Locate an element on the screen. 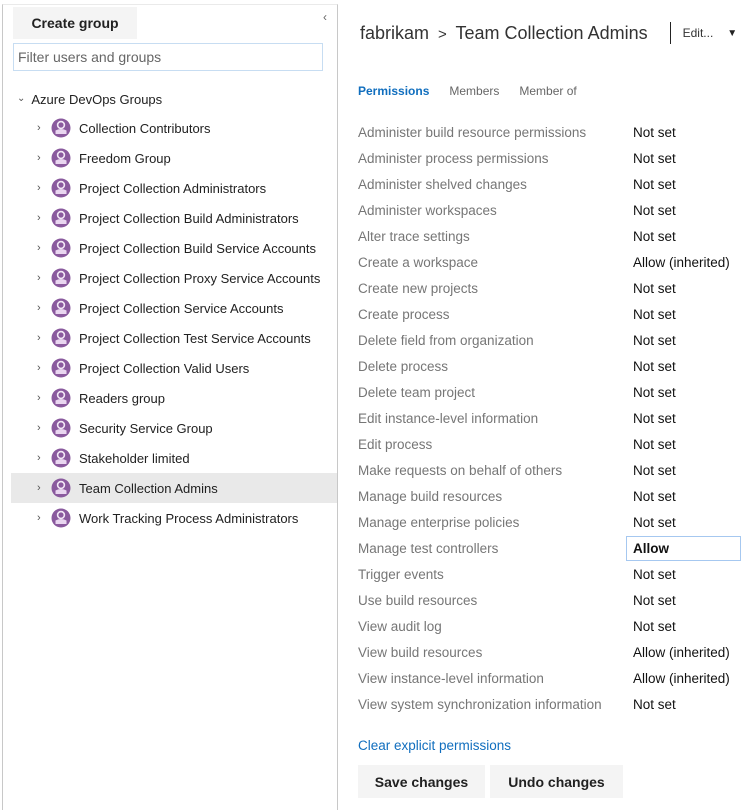  permission-row: Delete field from organization Not set is located at coordinates (557, 340).